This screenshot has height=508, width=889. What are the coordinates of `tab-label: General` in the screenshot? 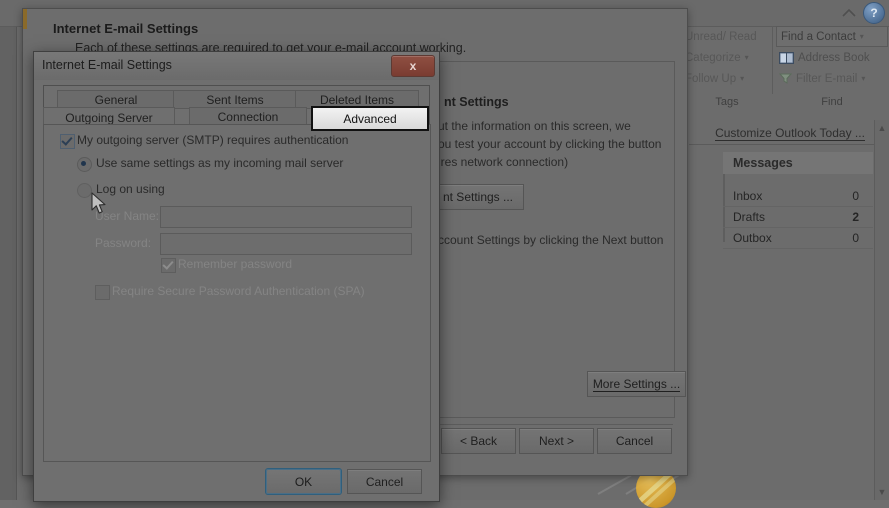 It's located at (116, 99).